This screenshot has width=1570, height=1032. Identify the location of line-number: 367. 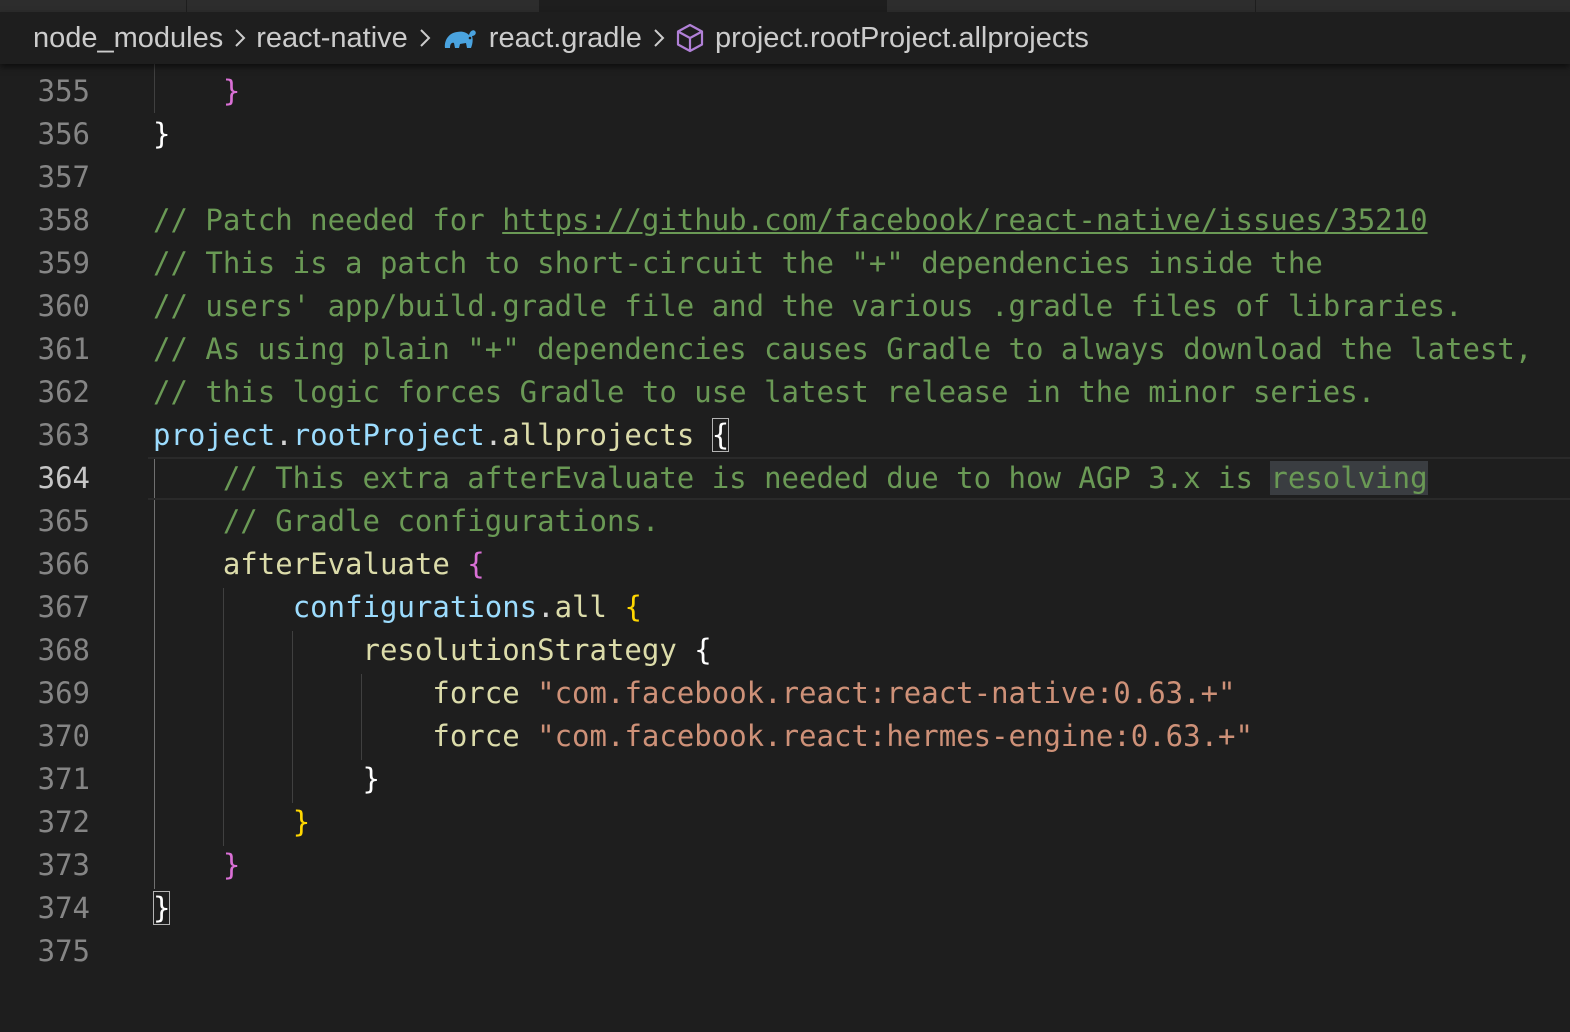
(63, 607).